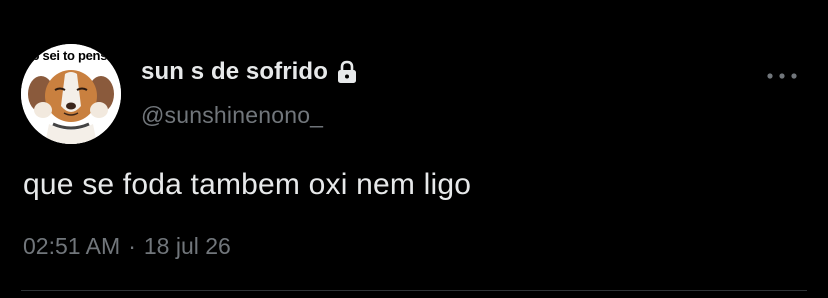 The height and width of the screenshot is (298, 828). What do you see at coordinates (71, 55) in the screenshot?
I see `avatar-caption: não sei to pensando` at bounding box center [71, 55].